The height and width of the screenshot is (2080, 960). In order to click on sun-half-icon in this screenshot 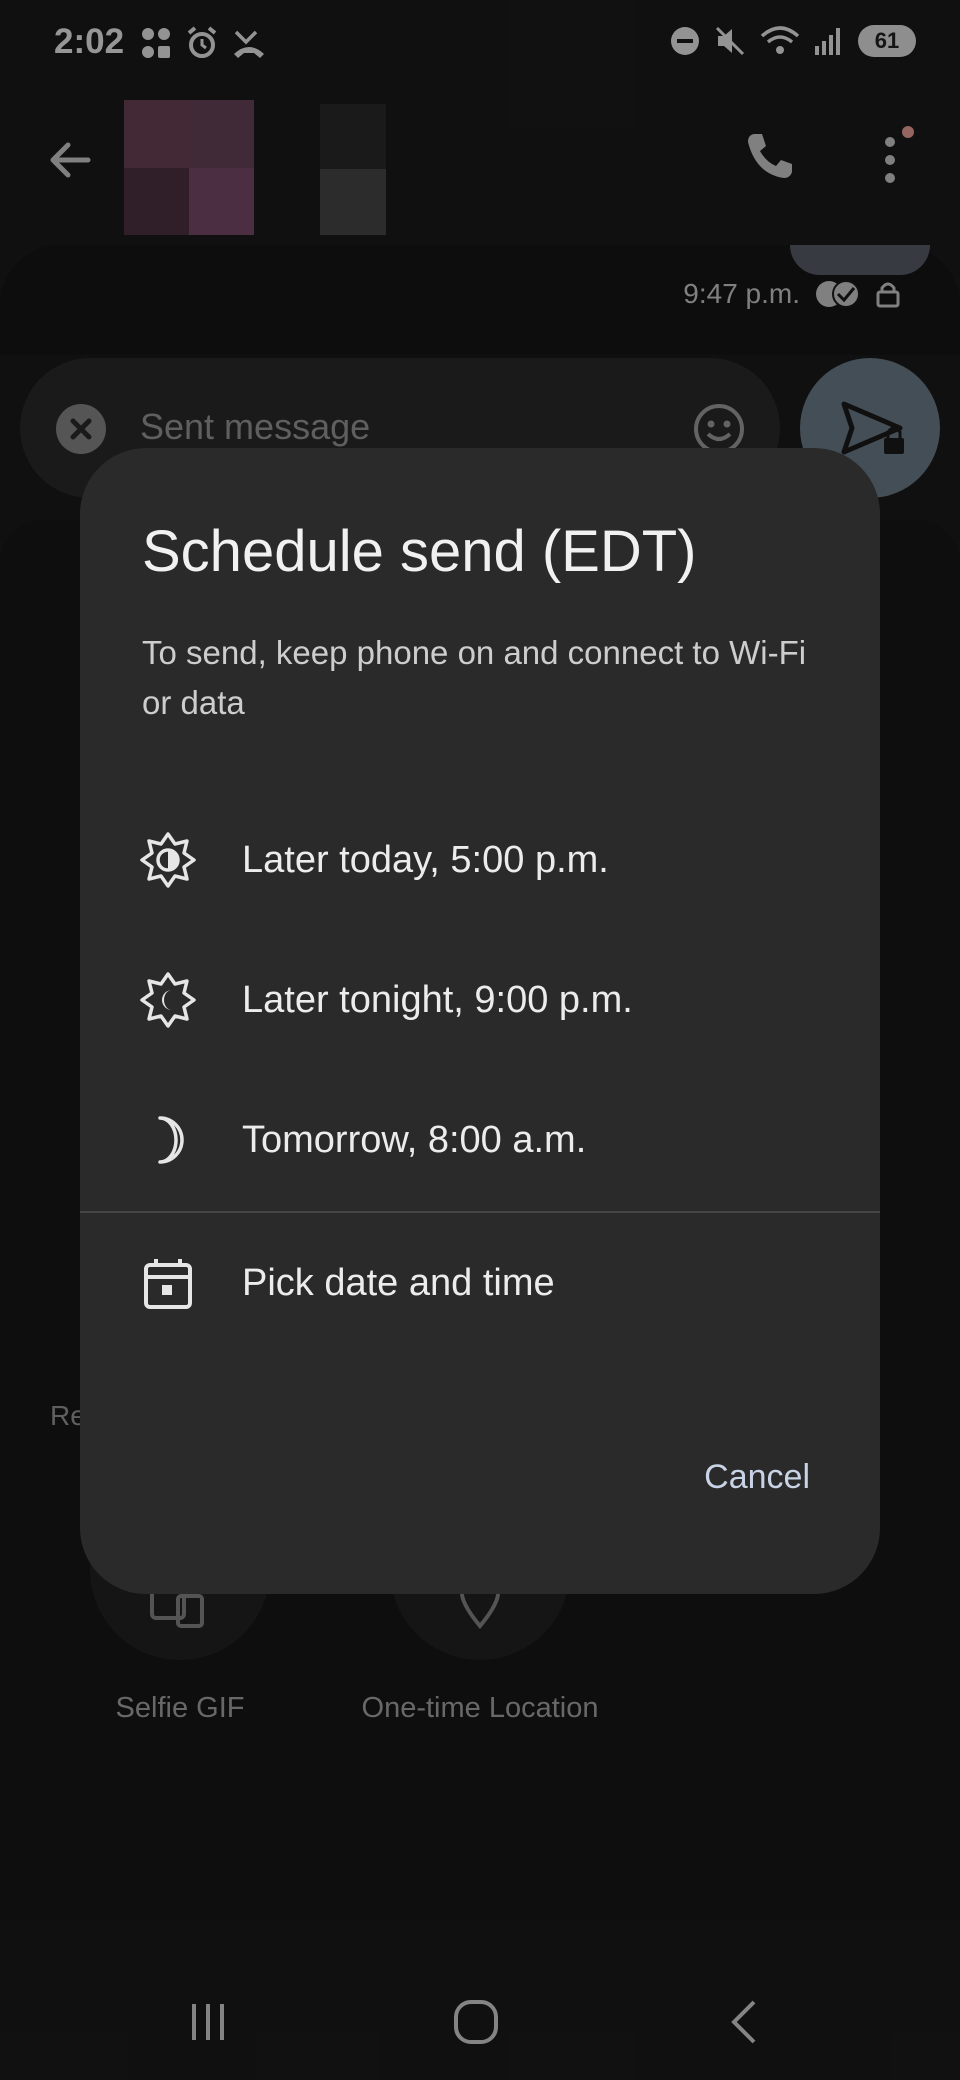, I will do `click(168, 860)`.